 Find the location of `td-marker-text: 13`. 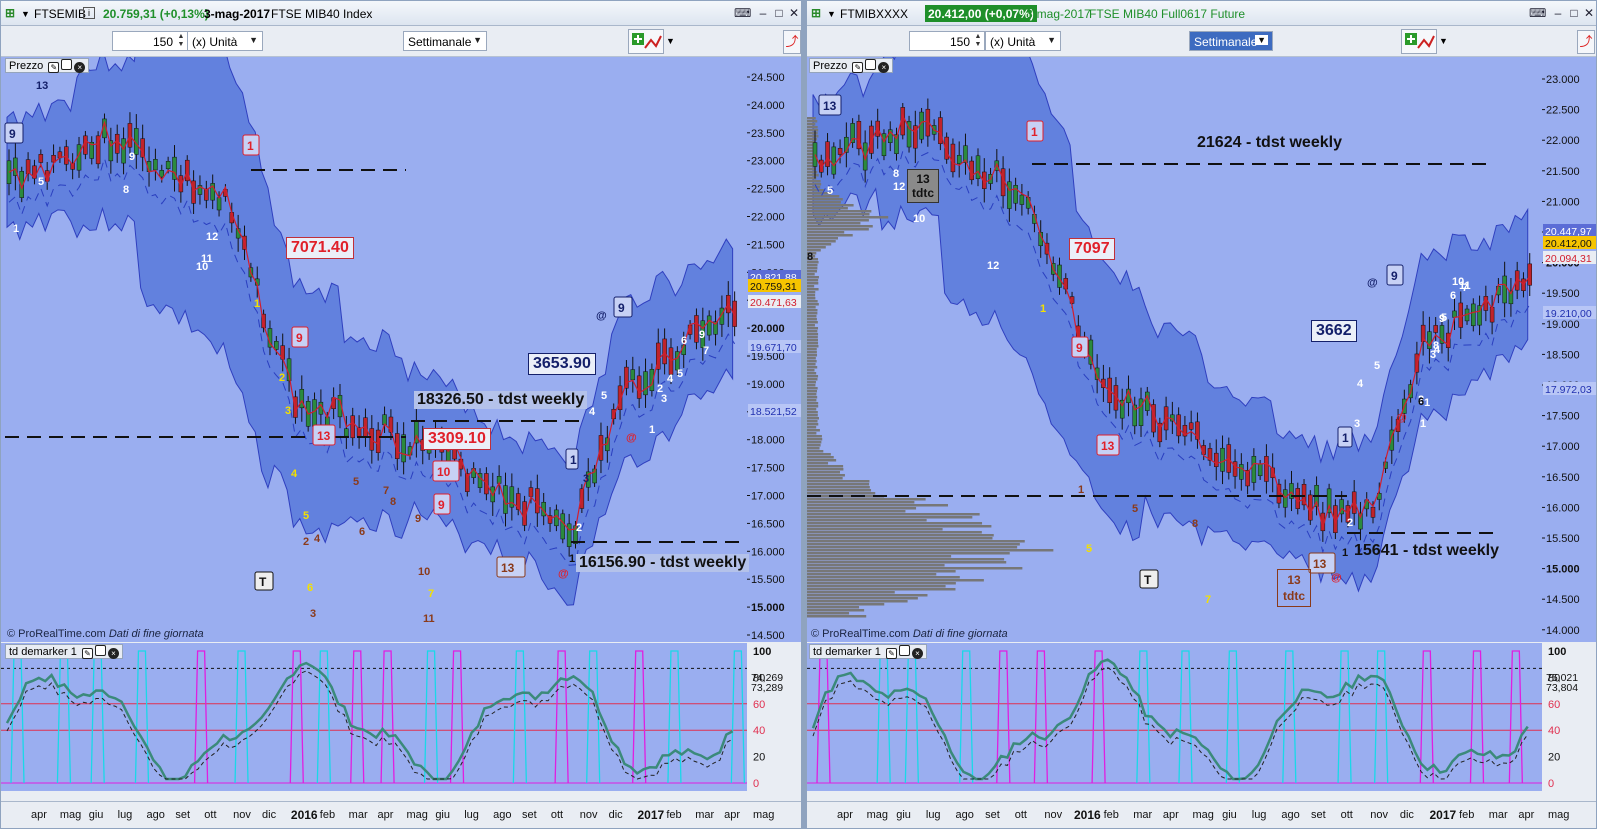

td-marker-text: 13 is located at coordinates (830, 106).